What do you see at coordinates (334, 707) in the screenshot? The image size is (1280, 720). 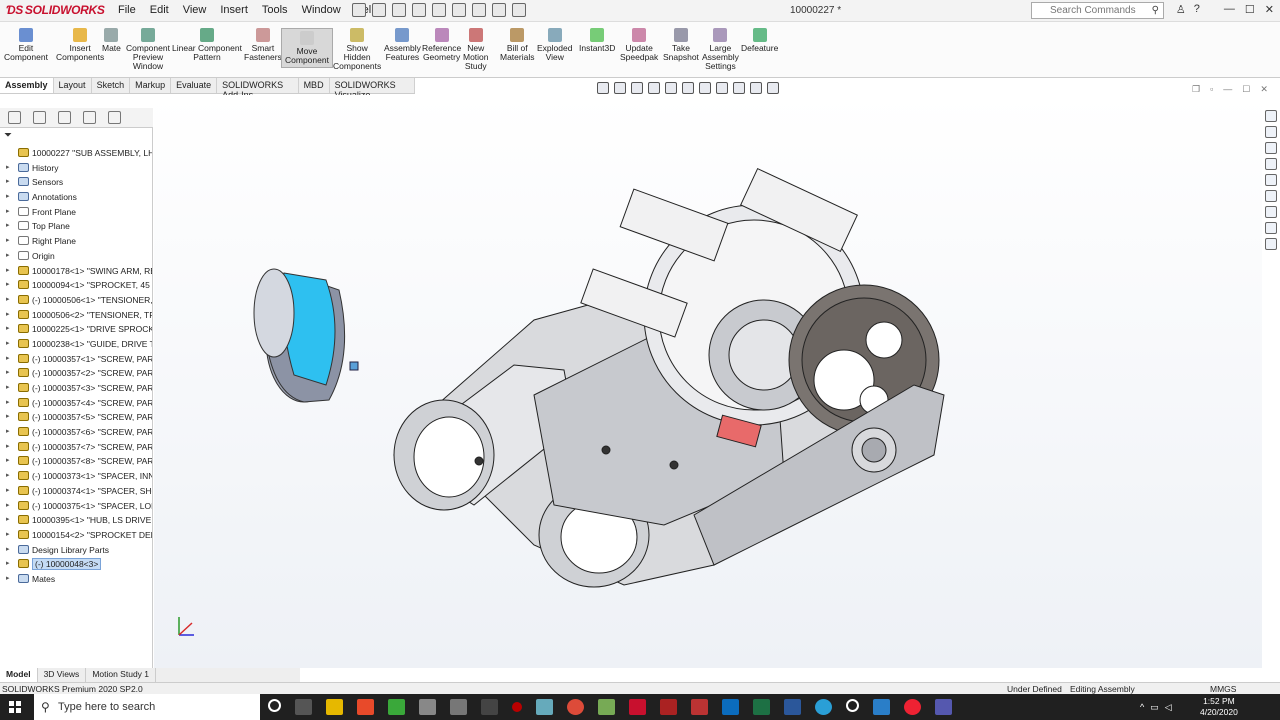 I see `file-explorer-taskbar-icon` at bounding box center [334, 707].